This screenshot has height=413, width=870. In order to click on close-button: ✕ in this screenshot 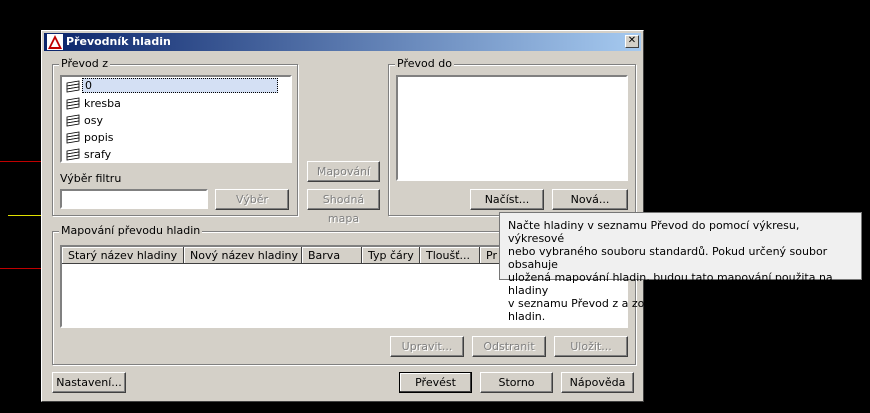, I will do `click(632, 41)`.